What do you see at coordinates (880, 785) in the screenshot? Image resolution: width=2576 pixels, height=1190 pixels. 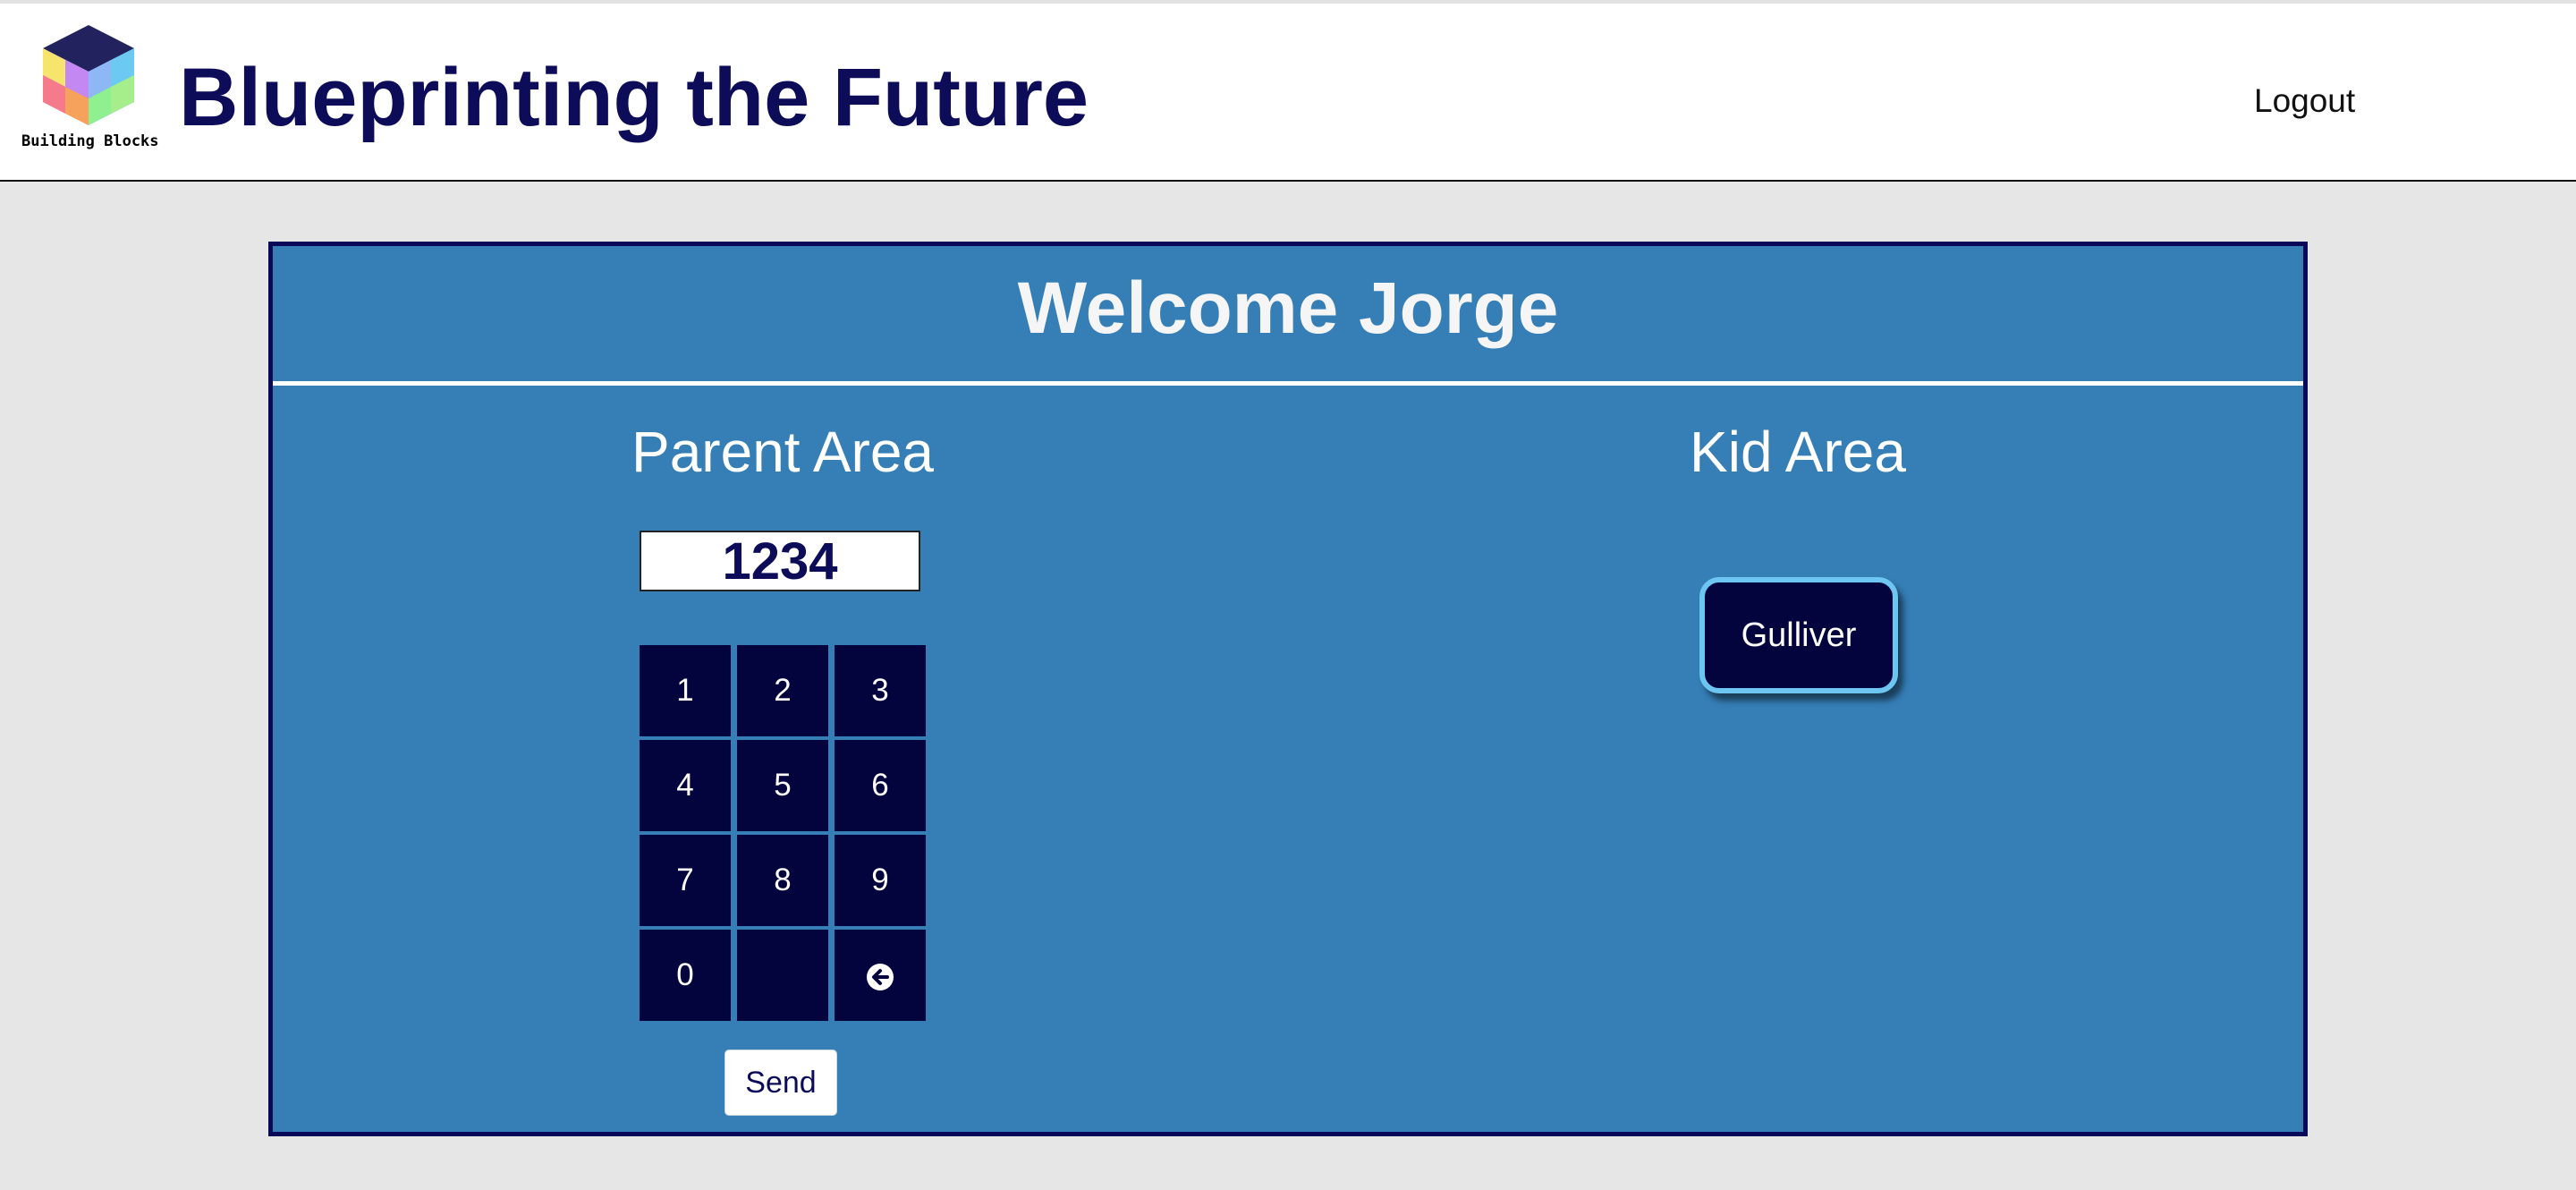 I see `keypad-key-6: 6` at bounding box center [880, 785].